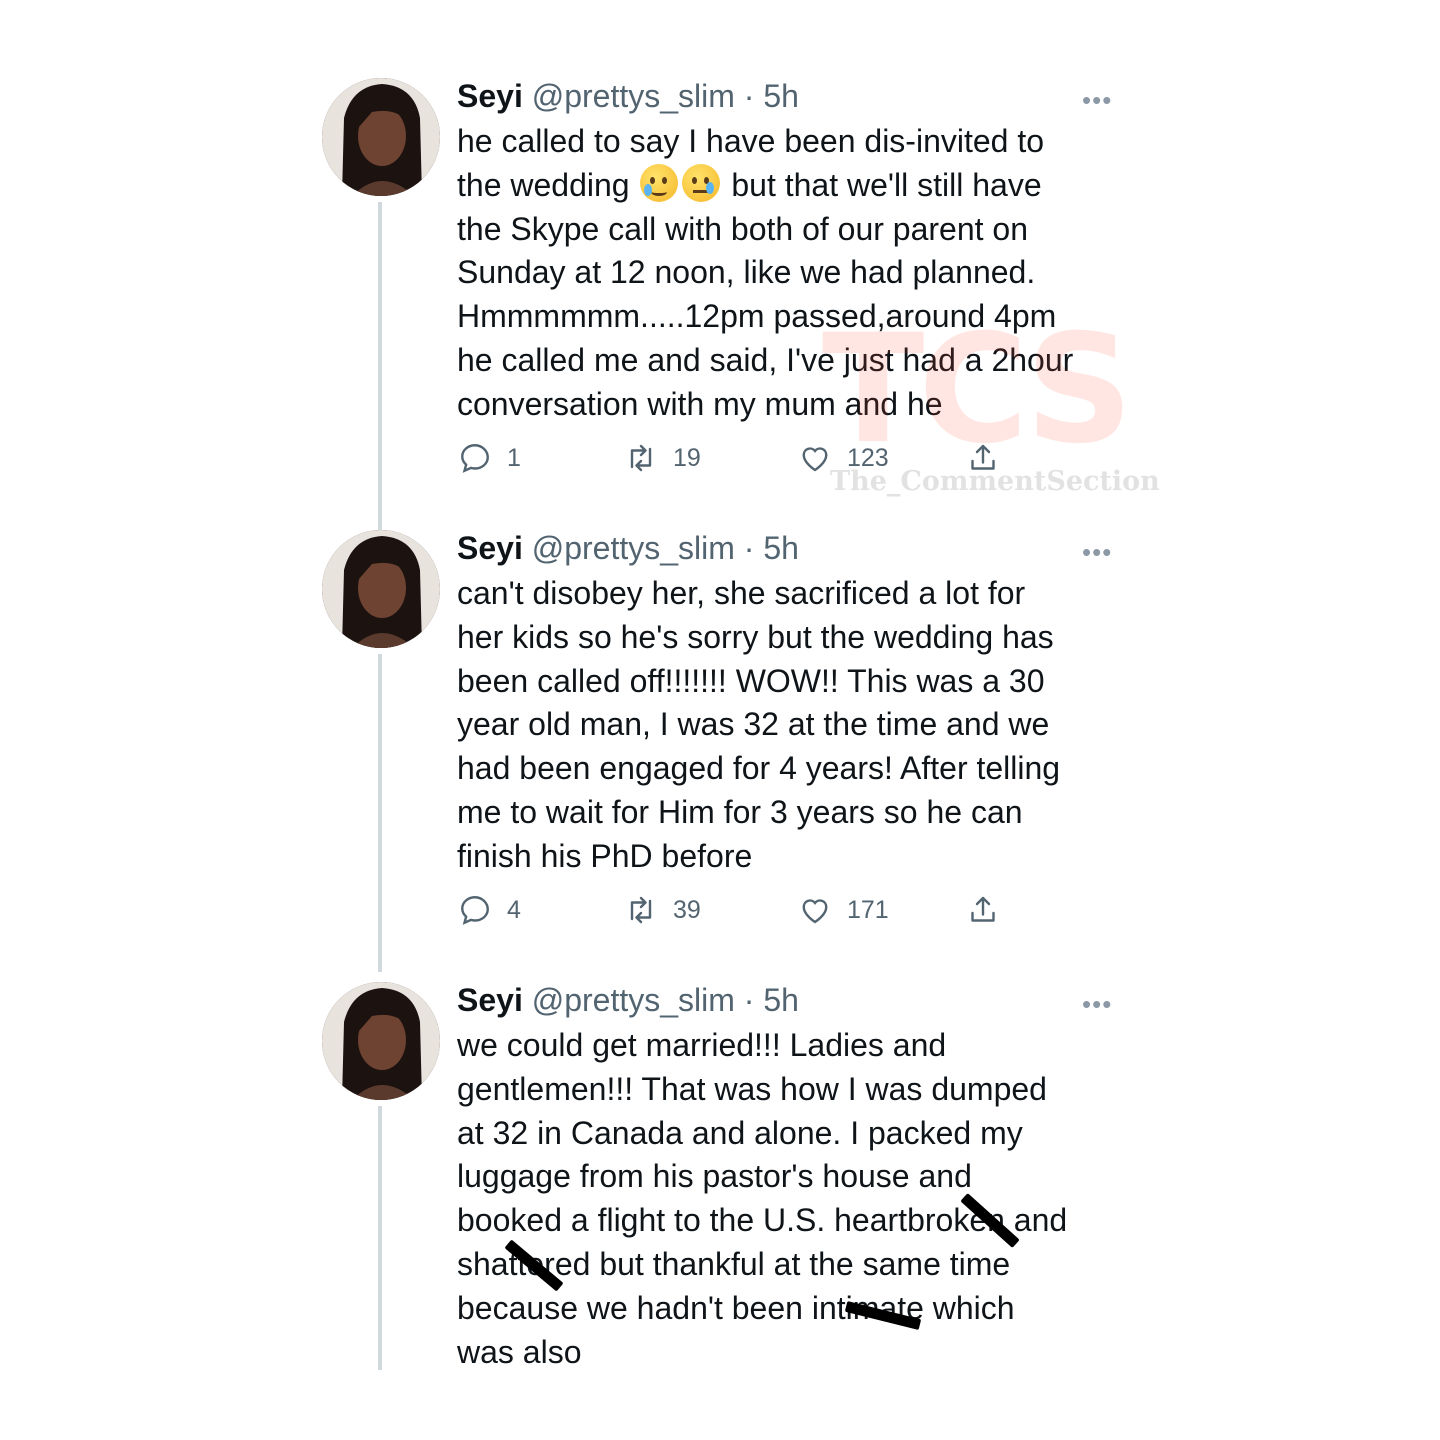 The image size is (1440, 1440). I want to click on face-holding-back-tears-emoji, so click(659, 182).